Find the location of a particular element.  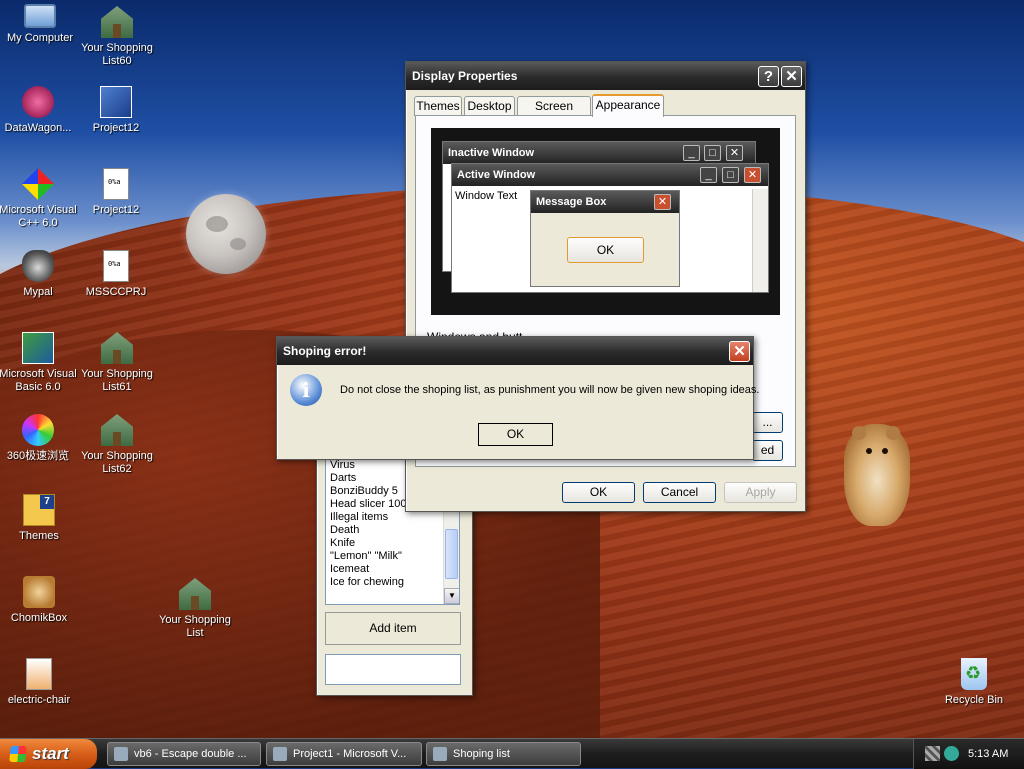

taskbar-item-label: Shoping list is located at coordinates (481, 754).